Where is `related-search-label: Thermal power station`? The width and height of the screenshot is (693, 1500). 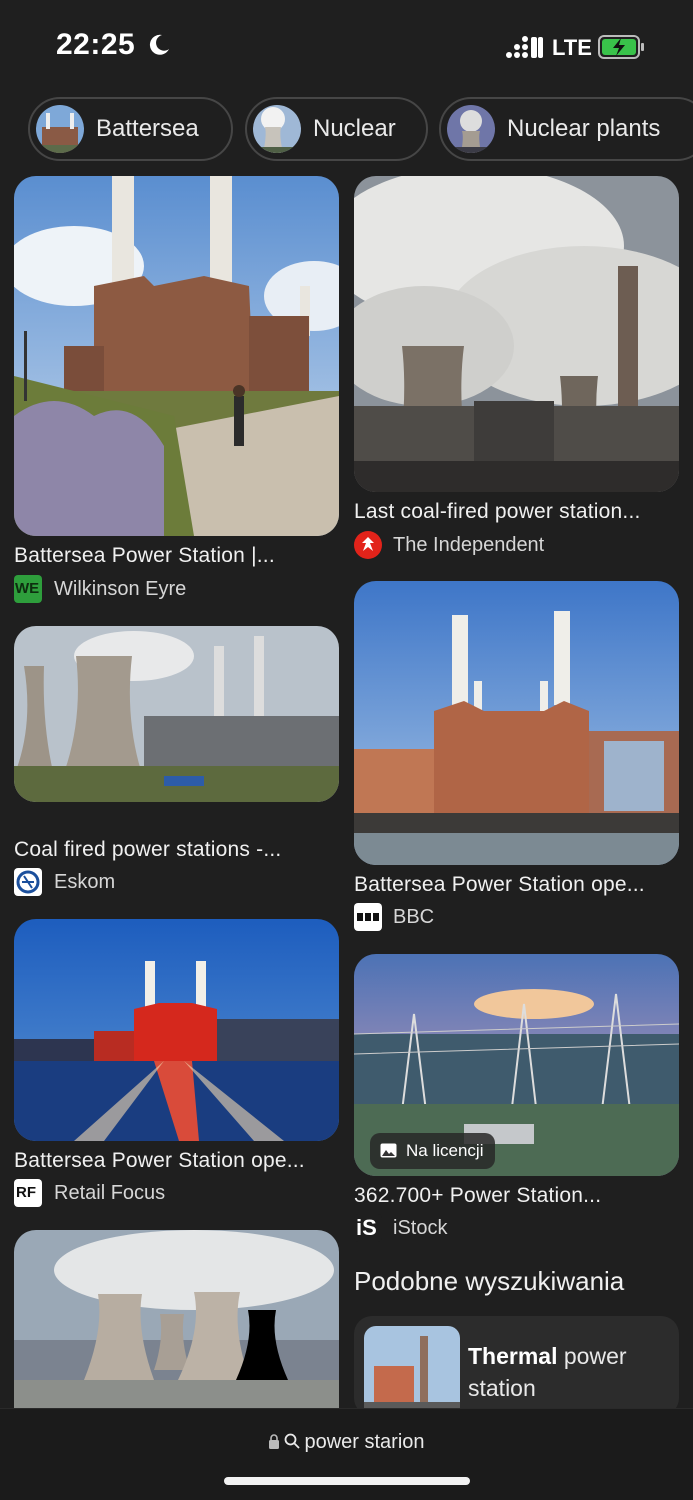 related-search-label: Thermal power station is located at coordinates (547, 1372).